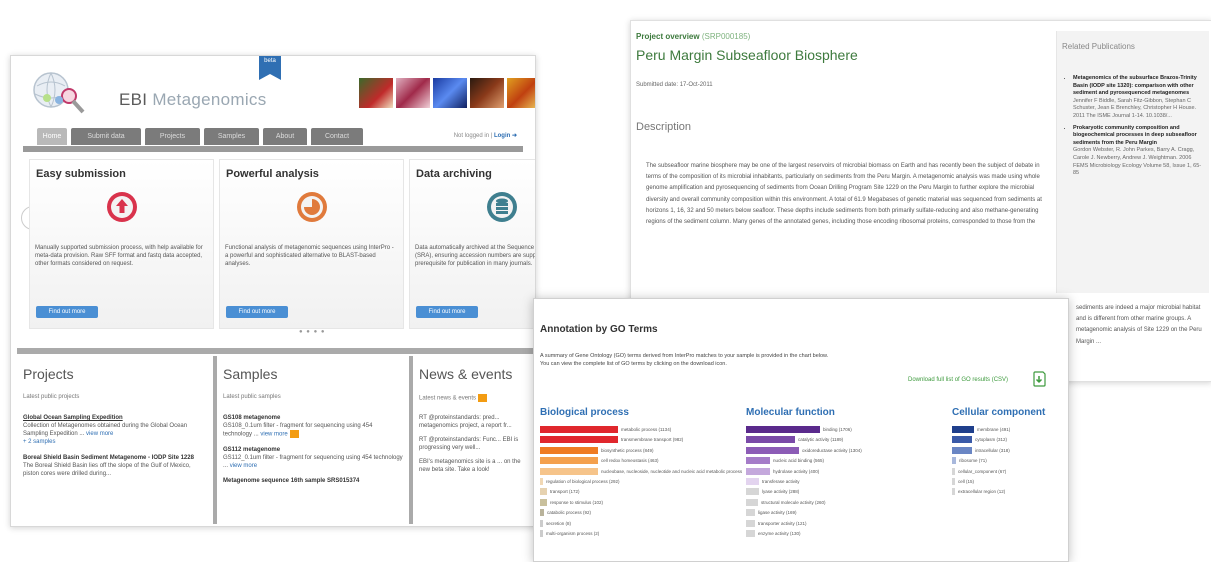 This screenshot has height=562, width=1211. What do you see at coordinates (133, 99) in the screenshot?
I see `brand-ebi: EBI` at bounding box center [133, 99].